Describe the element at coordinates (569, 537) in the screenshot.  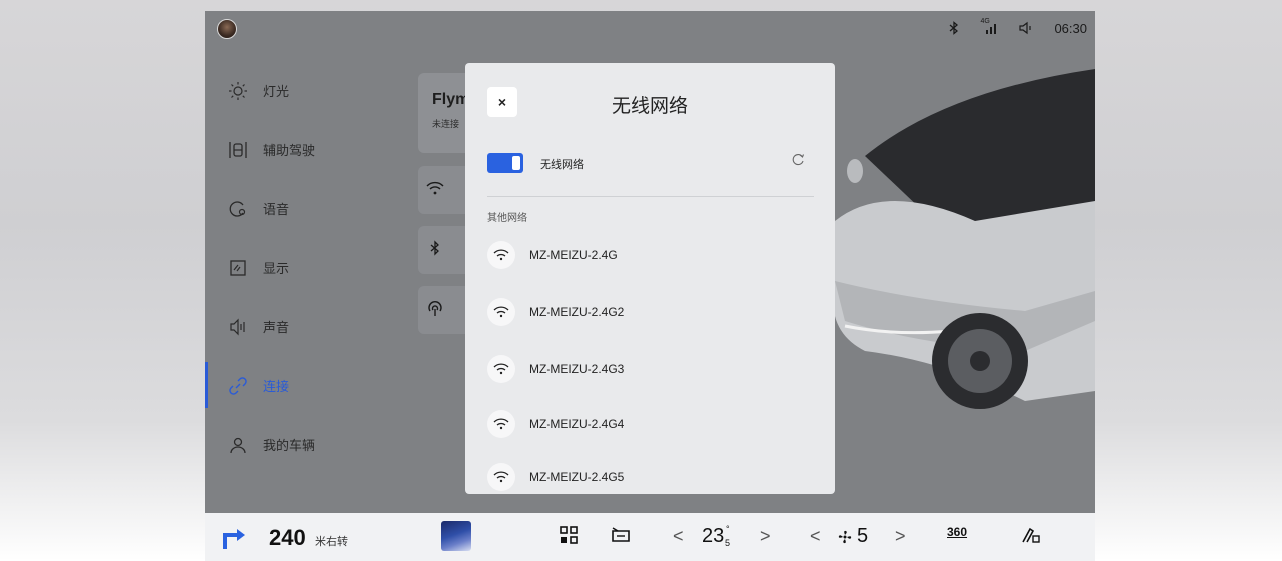
I see `apps-grid-icon` at that location.